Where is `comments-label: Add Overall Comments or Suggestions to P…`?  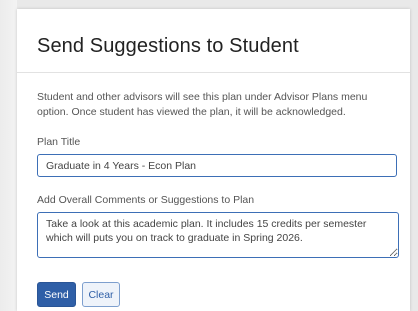
comments-label: Add Overall Comments or Suggestions to P… is located at coordinates (146, 200).